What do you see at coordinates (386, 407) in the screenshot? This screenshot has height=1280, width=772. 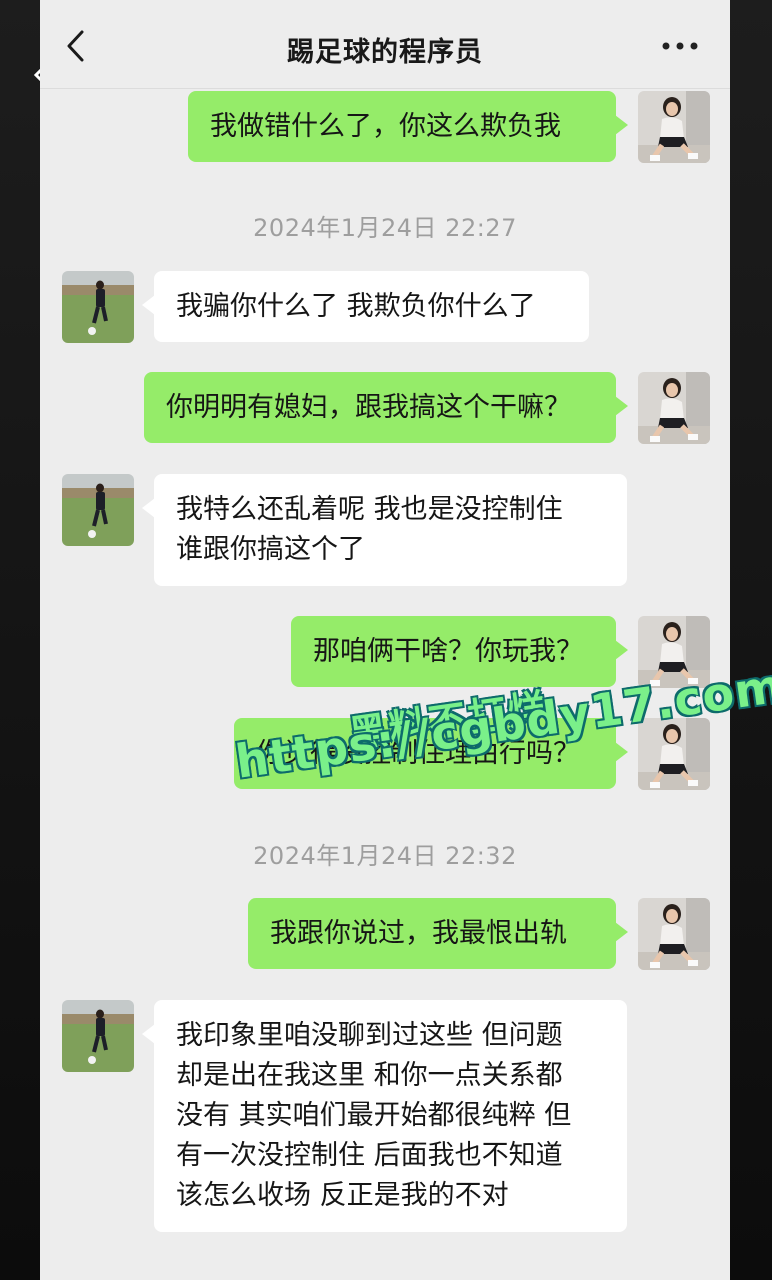 I see `message-bubble-sent: 你明明有媳妇，跟我搞这个干嘛？` at bounding box center [386, 407].